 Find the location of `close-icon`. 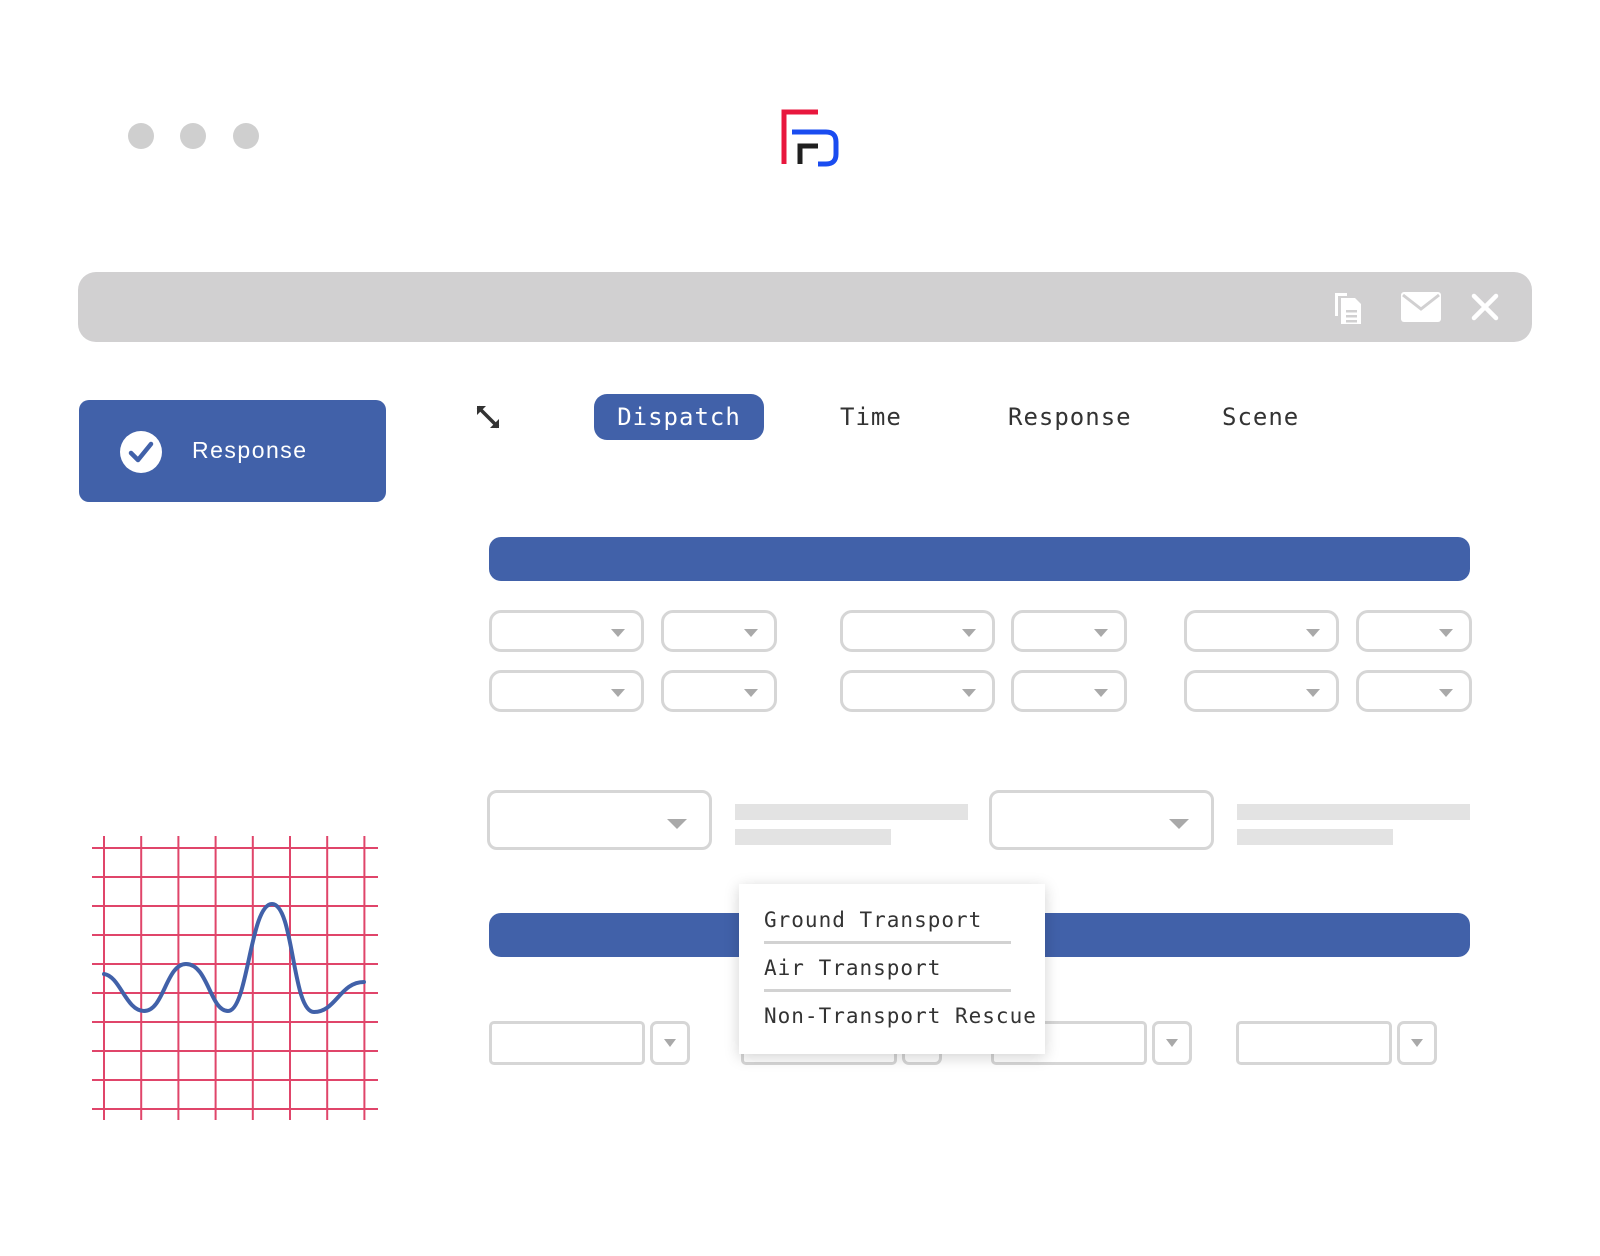

close-icon is located at coordinates (1485, 307).